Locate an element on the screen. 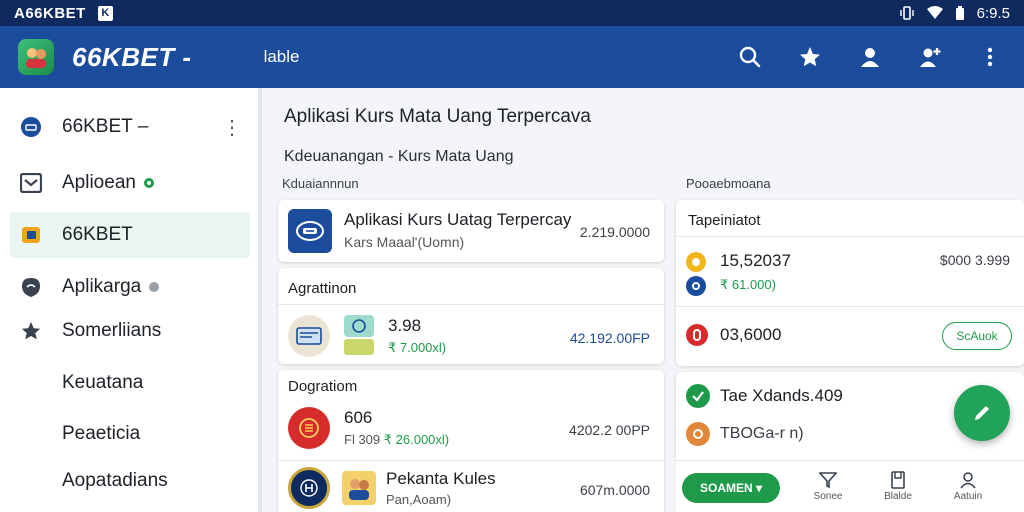 Image resolution: width=1024 pixels, height=512 pixels. pencil-icon is located at coordinates (982, 413).